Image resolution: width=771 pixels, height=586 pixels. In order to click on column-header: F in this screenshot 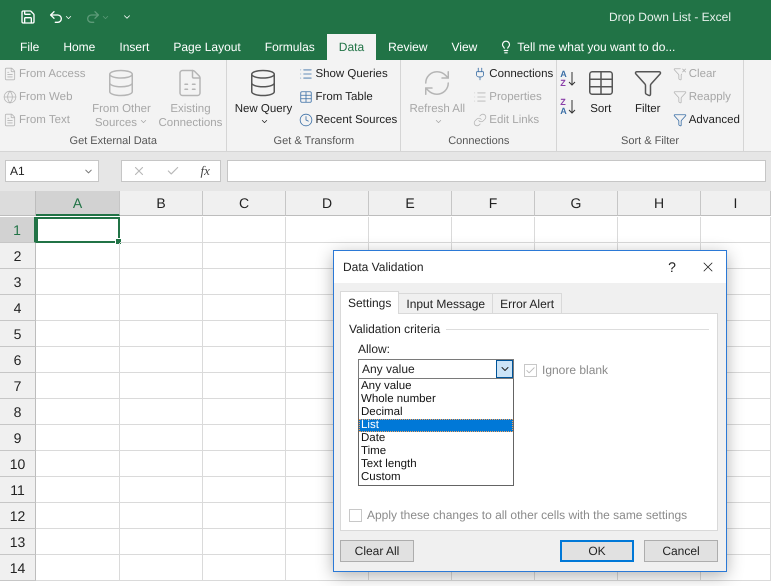, I will do `click(493, 203)`.